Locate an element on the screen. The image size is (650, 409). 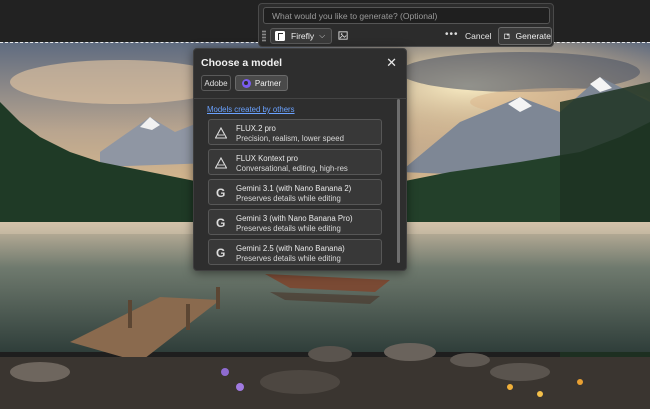
model-name: Gemini 2.5 (with Nano Banana) is located at coordinates (290, 248).